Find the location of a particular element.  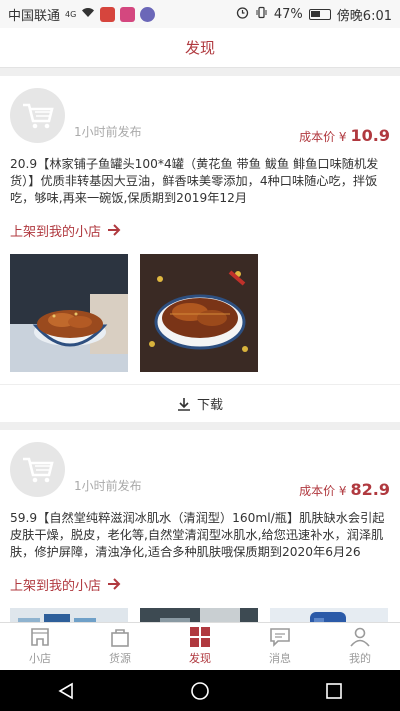

tab-discover: 发现 is located at coordinates (200, 646).